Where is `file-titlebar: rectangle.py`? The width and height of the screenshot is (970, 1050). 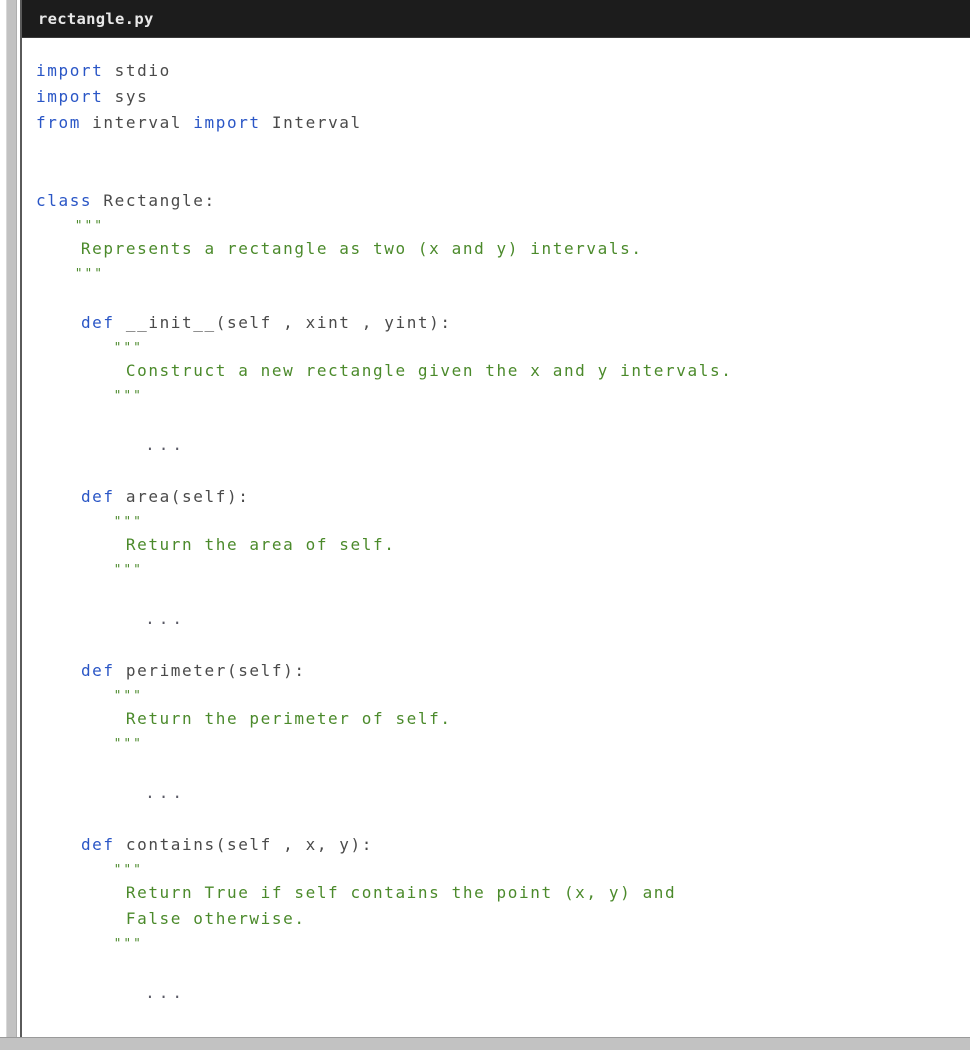
file-titlebar: rectangle.py is located at coordinates (496, 19).